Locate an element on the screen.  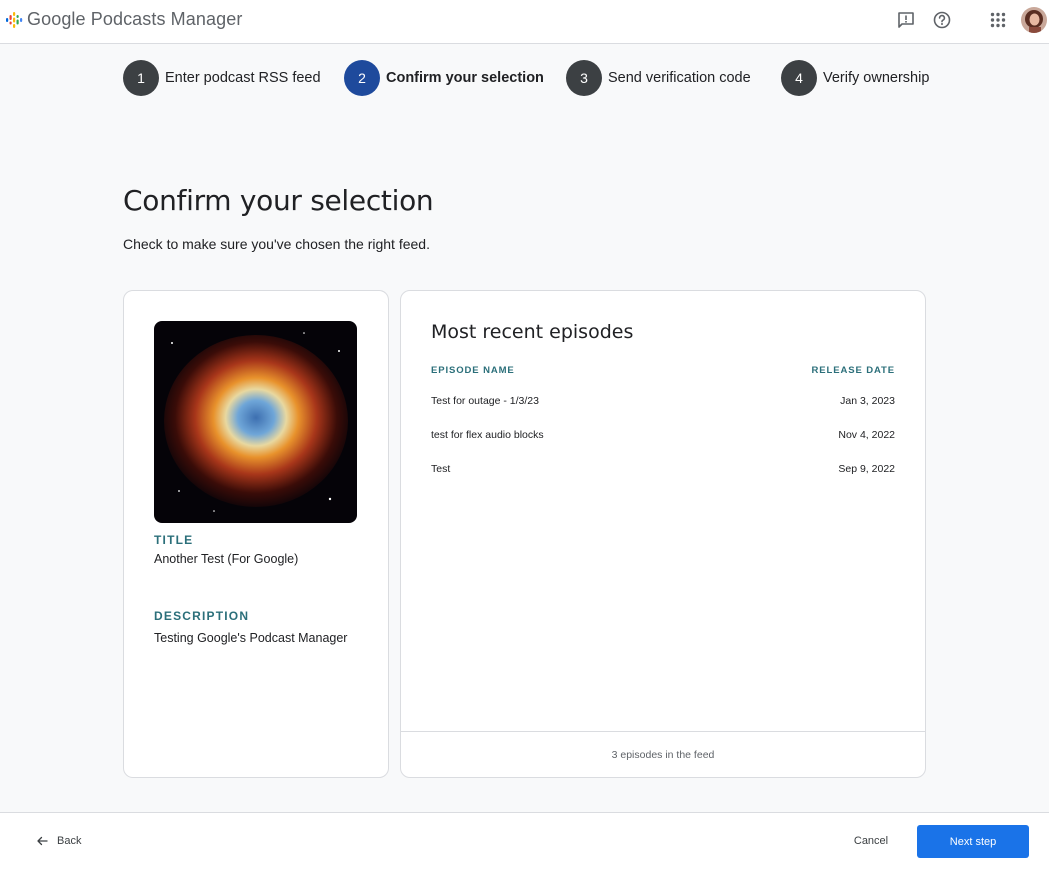
feedback-icon is located at coordinates (906, 20).